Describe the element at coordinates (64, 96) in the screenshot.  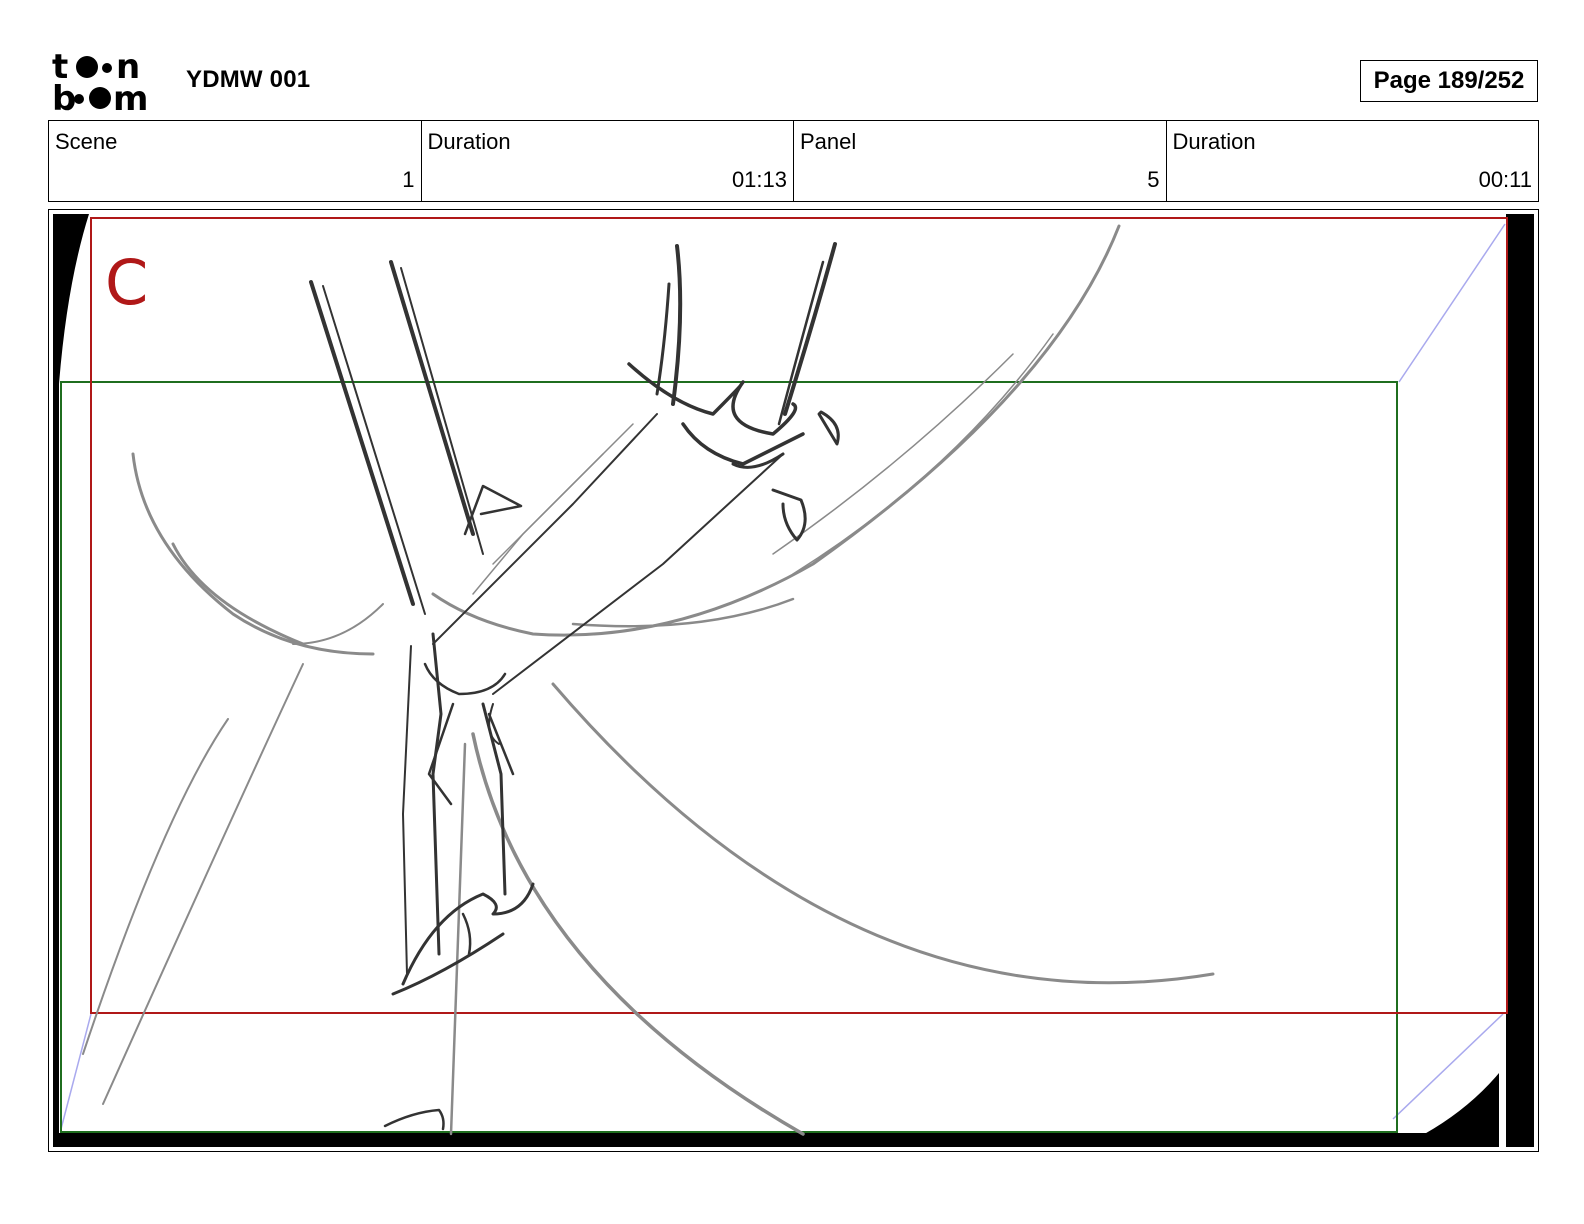
I see `svg-text: b` at that location.